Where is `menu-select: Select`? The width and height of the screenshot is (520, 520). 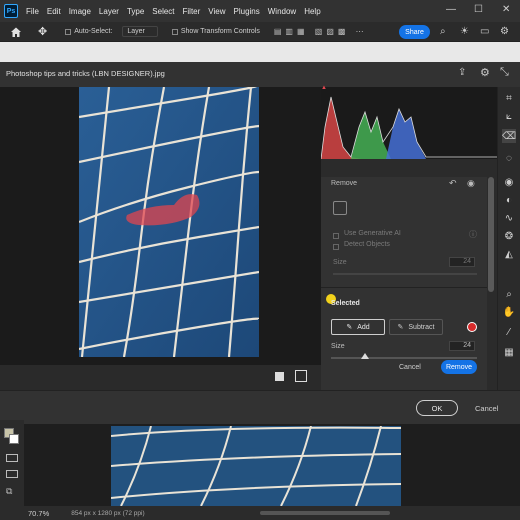 menu-select: Select is located at coordinates (163, 11).